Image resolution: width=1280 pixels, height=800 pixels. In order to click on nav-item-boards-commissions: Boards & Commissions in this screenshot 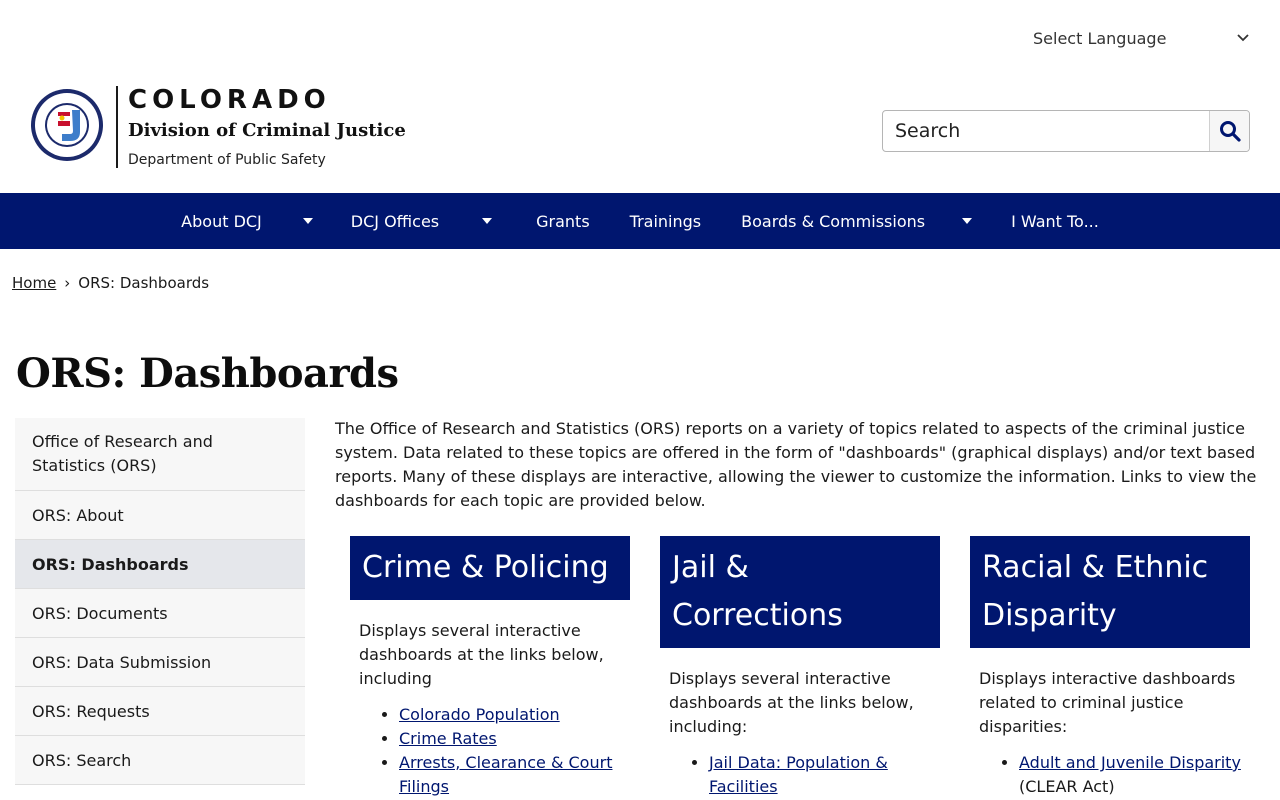, I will do `click(857, 221)`.